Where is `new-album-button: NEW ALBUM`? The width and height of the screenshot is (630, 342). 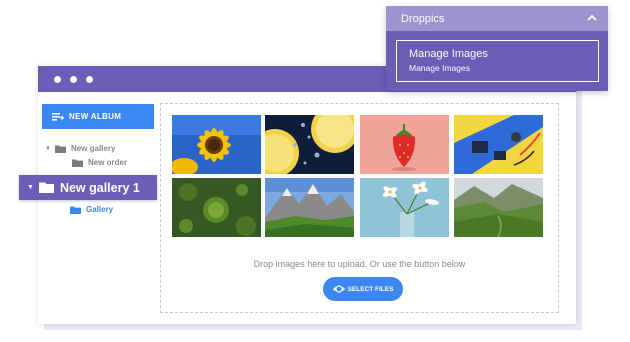
new-album-button: NEW ALBUM is located at coordinates (98, 116).